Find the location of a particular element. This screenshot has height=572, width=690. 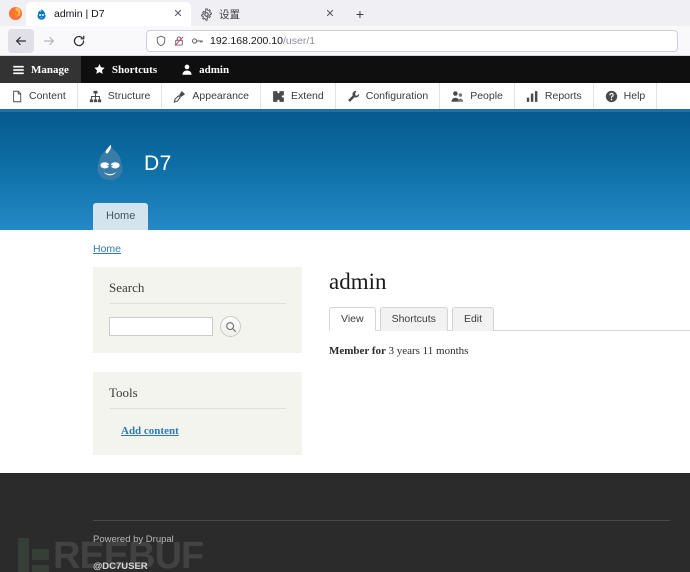

footer-divider is located at coordinates (381, 520).